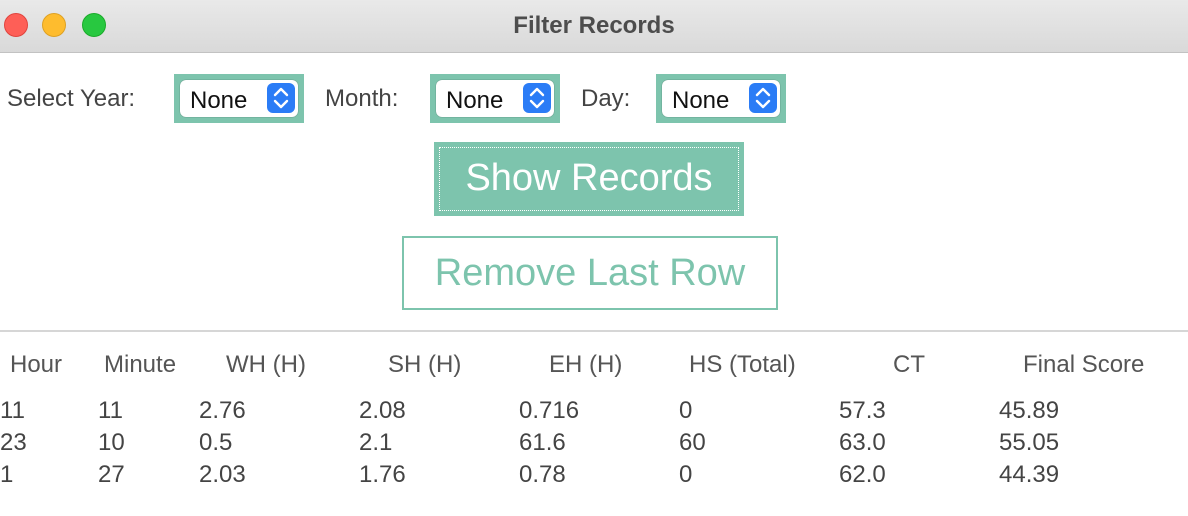 The image size is (1188, 516). I want to click on month-select-frame: None, so click(495, 98).